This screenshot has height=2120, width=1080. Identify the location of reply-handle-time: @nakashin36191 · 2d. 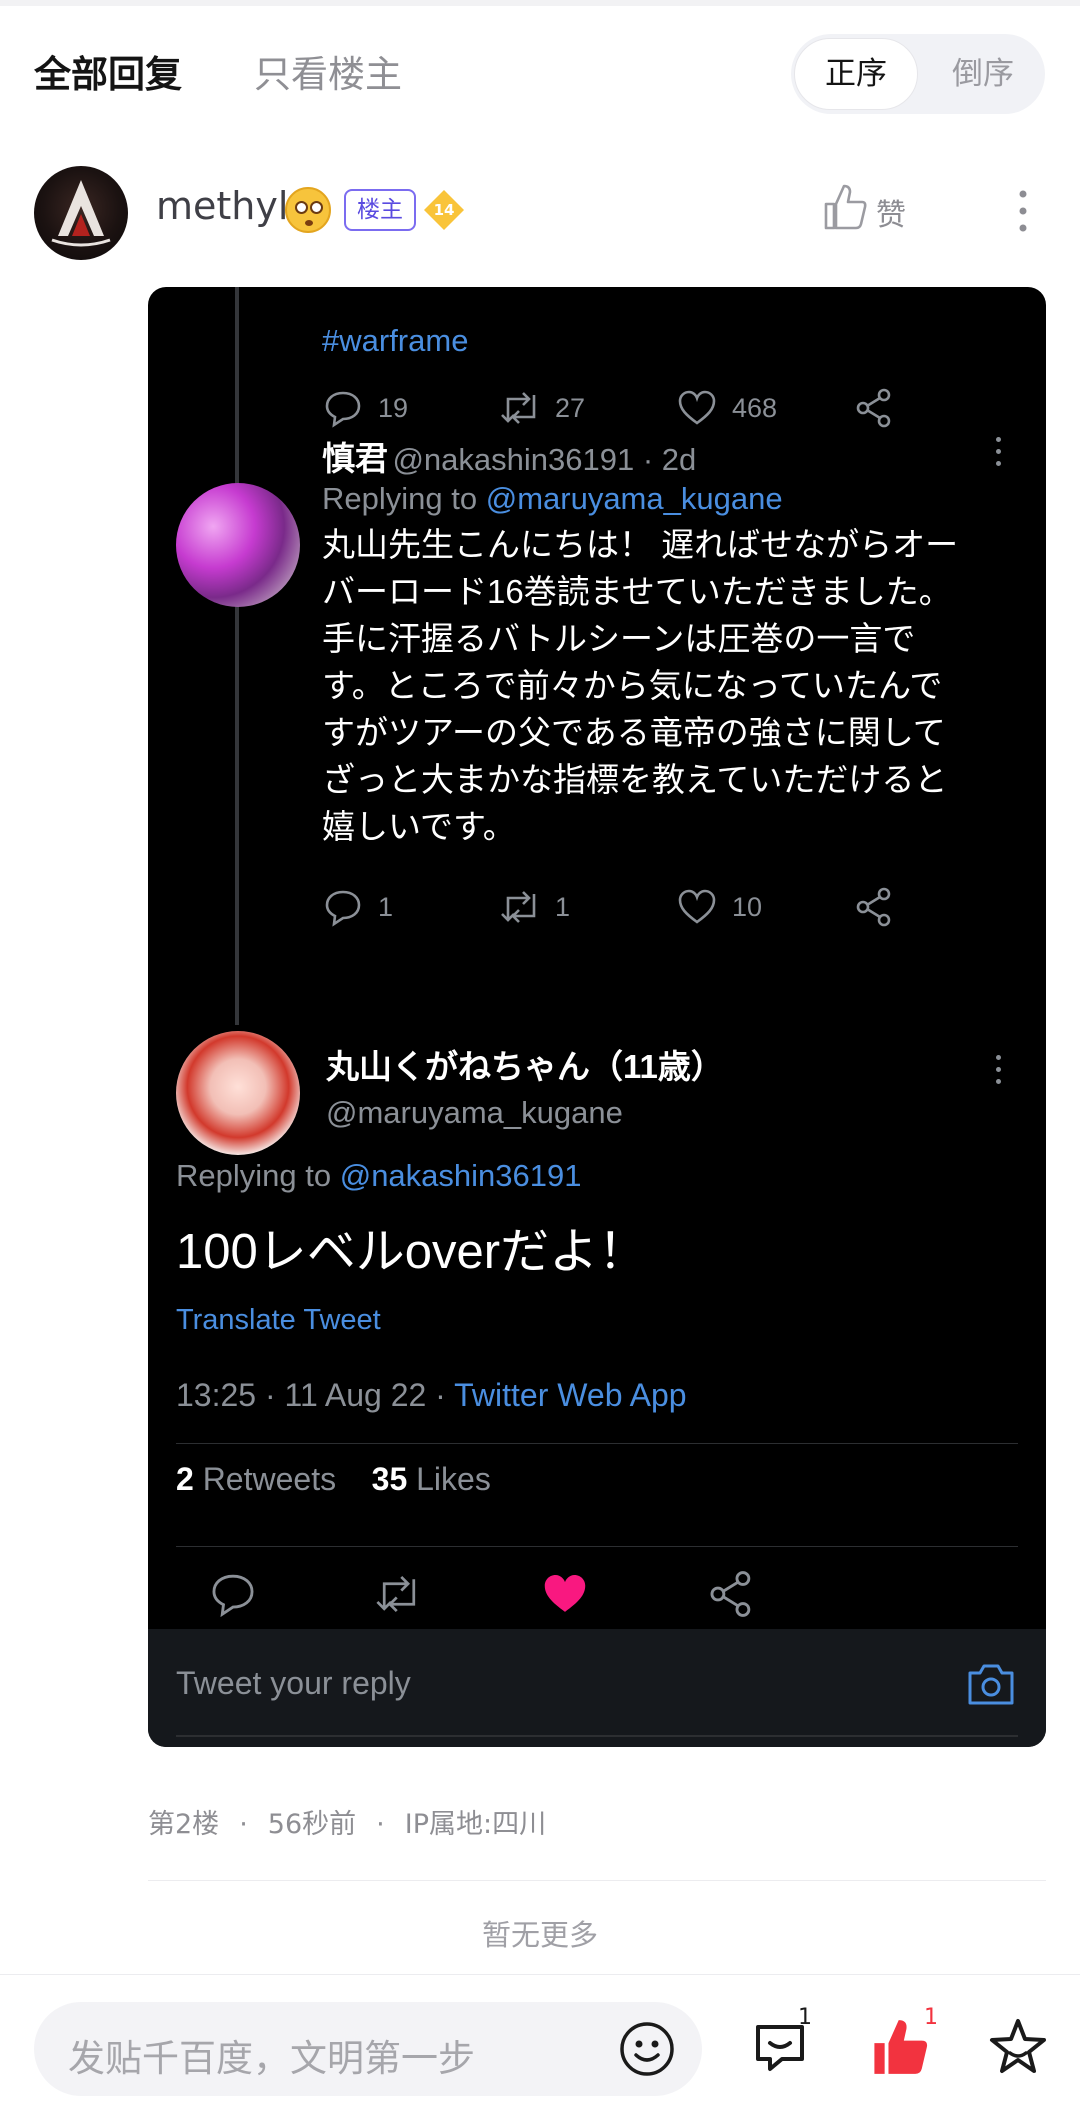
(544, 459).